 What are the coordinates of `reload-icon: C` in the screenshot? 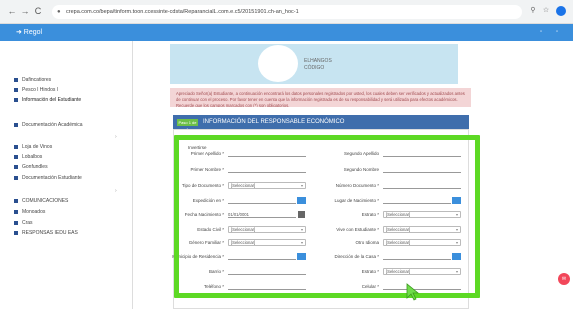 It's located at (38, 11).